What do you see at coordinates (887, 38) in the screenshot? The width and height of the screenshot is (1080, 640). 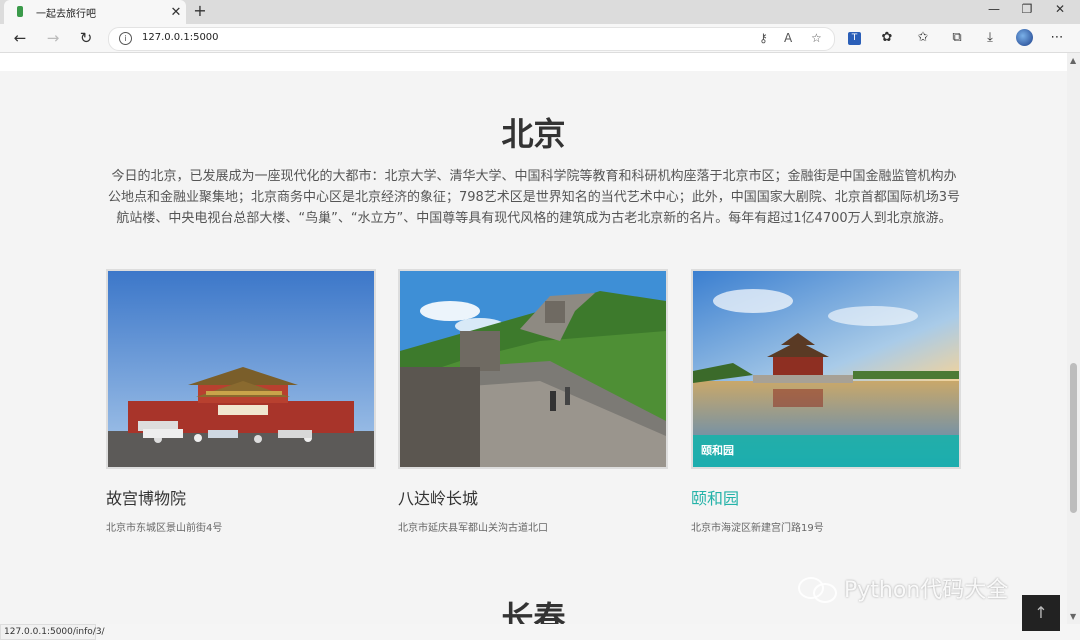 I see `extensions-icon: ✿` at bounding box center [887, 38].